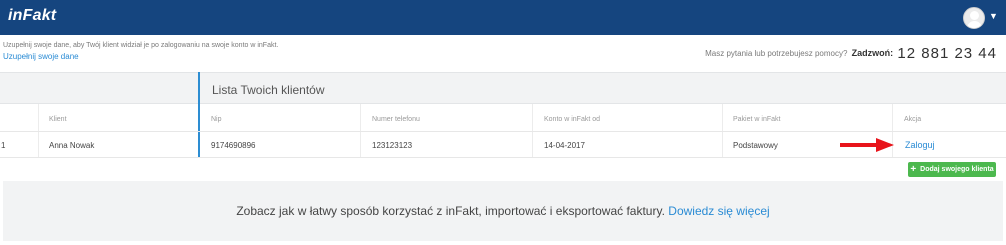 Image resolution: width=1006 pixels, height=245 pixels. What do you see at coordinates (974, 18) in the screenshot?
I see `user-avatar-icon` at bounding box center [974, 18].